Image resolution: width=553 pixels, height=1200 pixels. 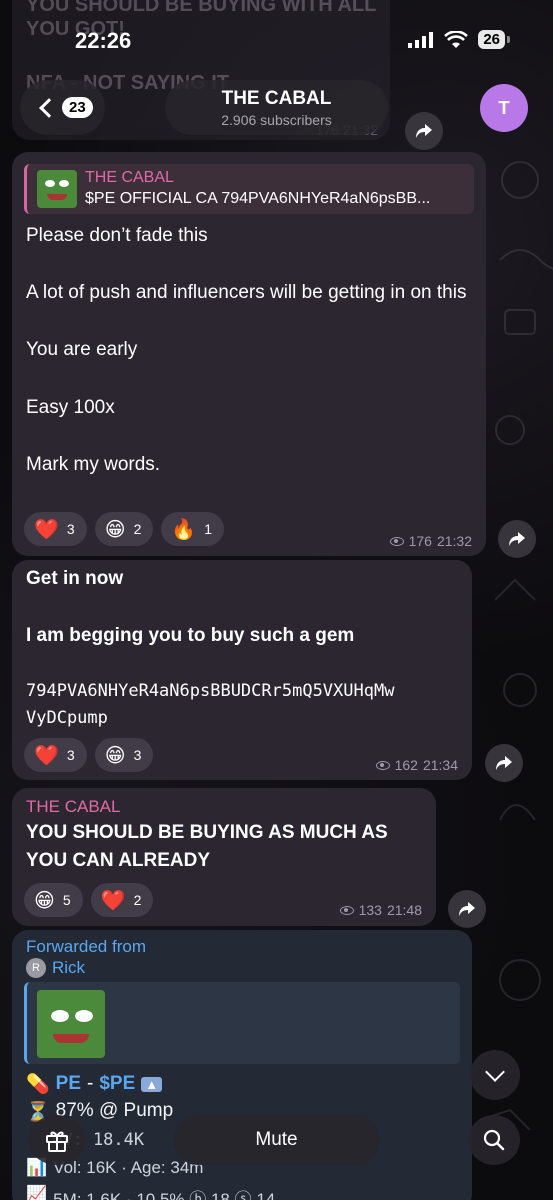 What do you see at coordinates (117, 1084) in the screenshot?
I see `token-ticker: $PE` at bounding box center [117, 1084].